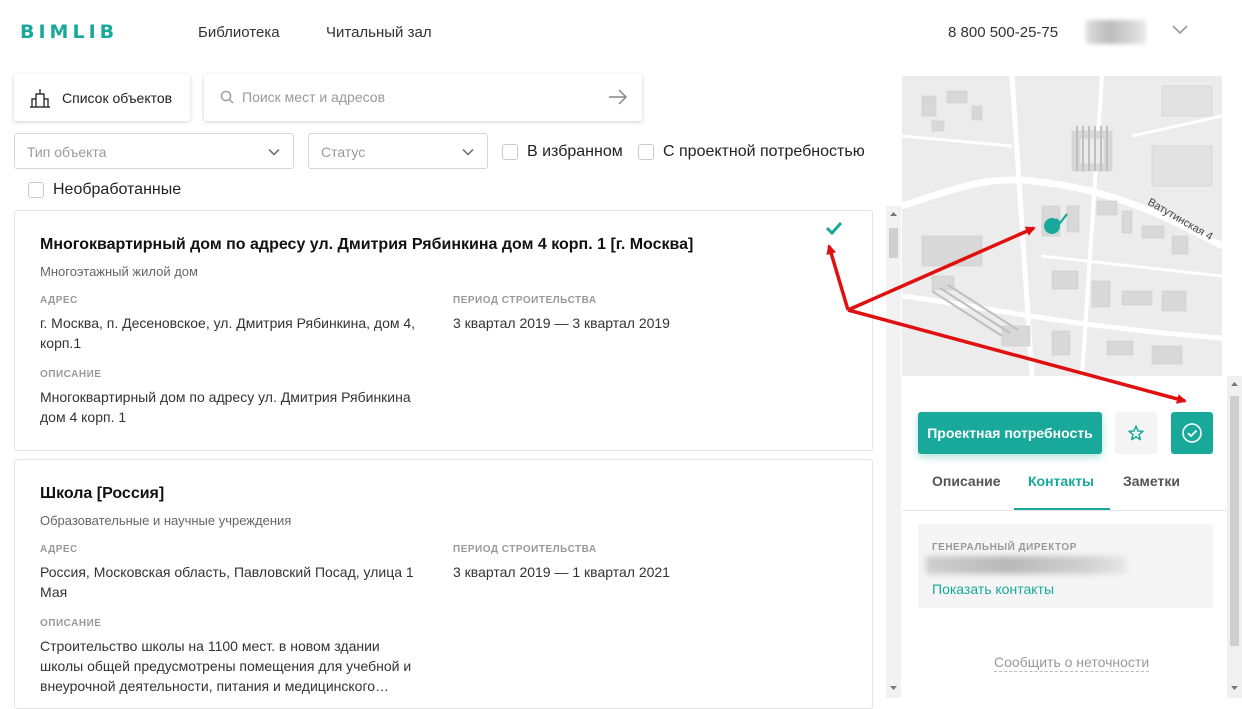 This screenshot has height=709, width=1242. Describe the element at coordinates (119, 271) in the screenshot. I see `card-type: Многоэтажный жилой дом` at that location.